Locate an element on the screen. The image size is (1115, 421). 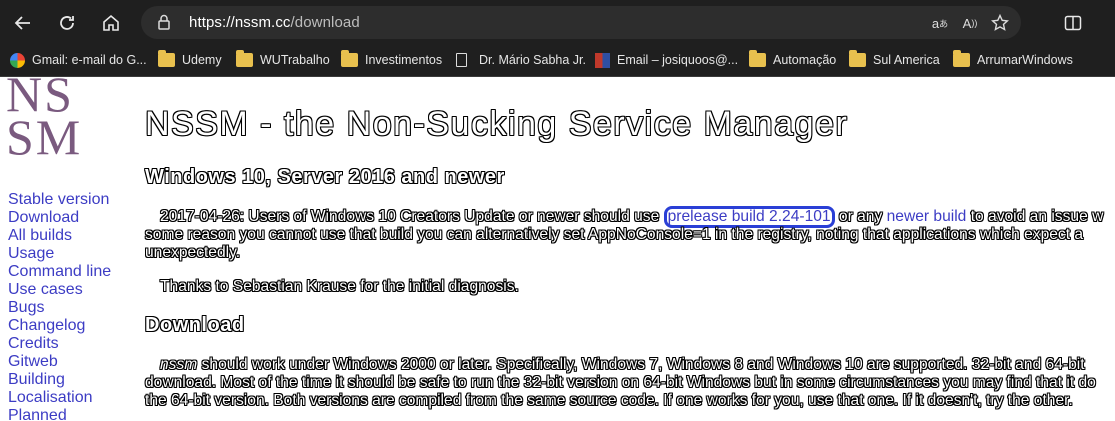
url-path: /download is located at coordinates (325, 22).